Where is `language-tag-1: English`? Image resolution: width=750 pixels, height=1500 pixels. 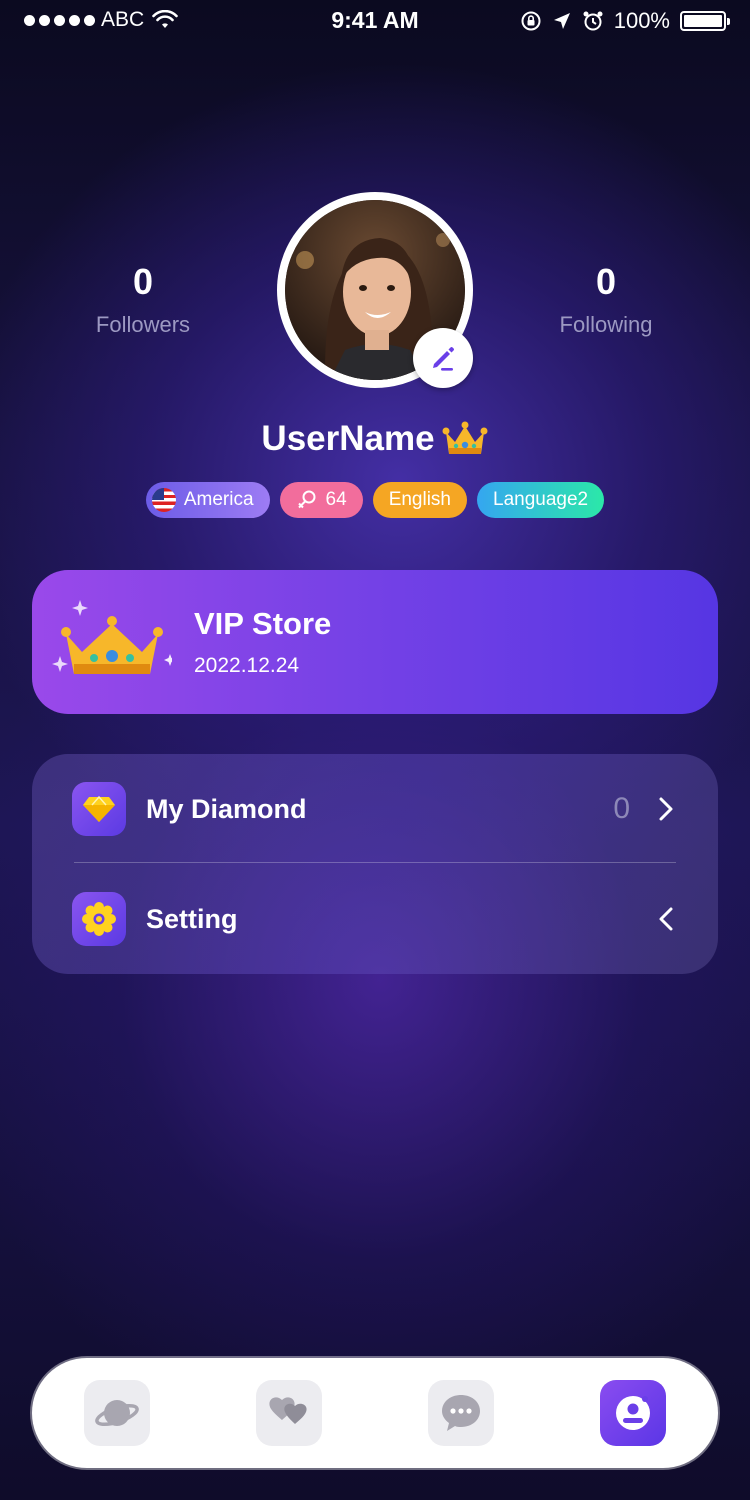
language-tag-1: English is located at coordinates (420, 500).